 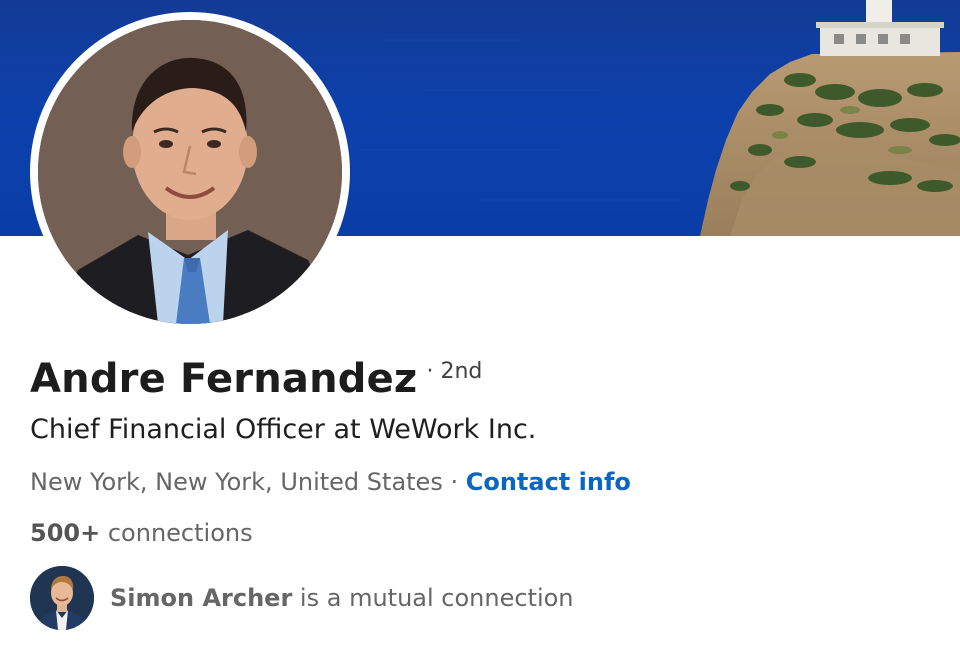 What do you see at coordinates (201, 598) in the screenshot?
I see `mutual-connection-name: Simon Archer` at bounding box center [201, 598].